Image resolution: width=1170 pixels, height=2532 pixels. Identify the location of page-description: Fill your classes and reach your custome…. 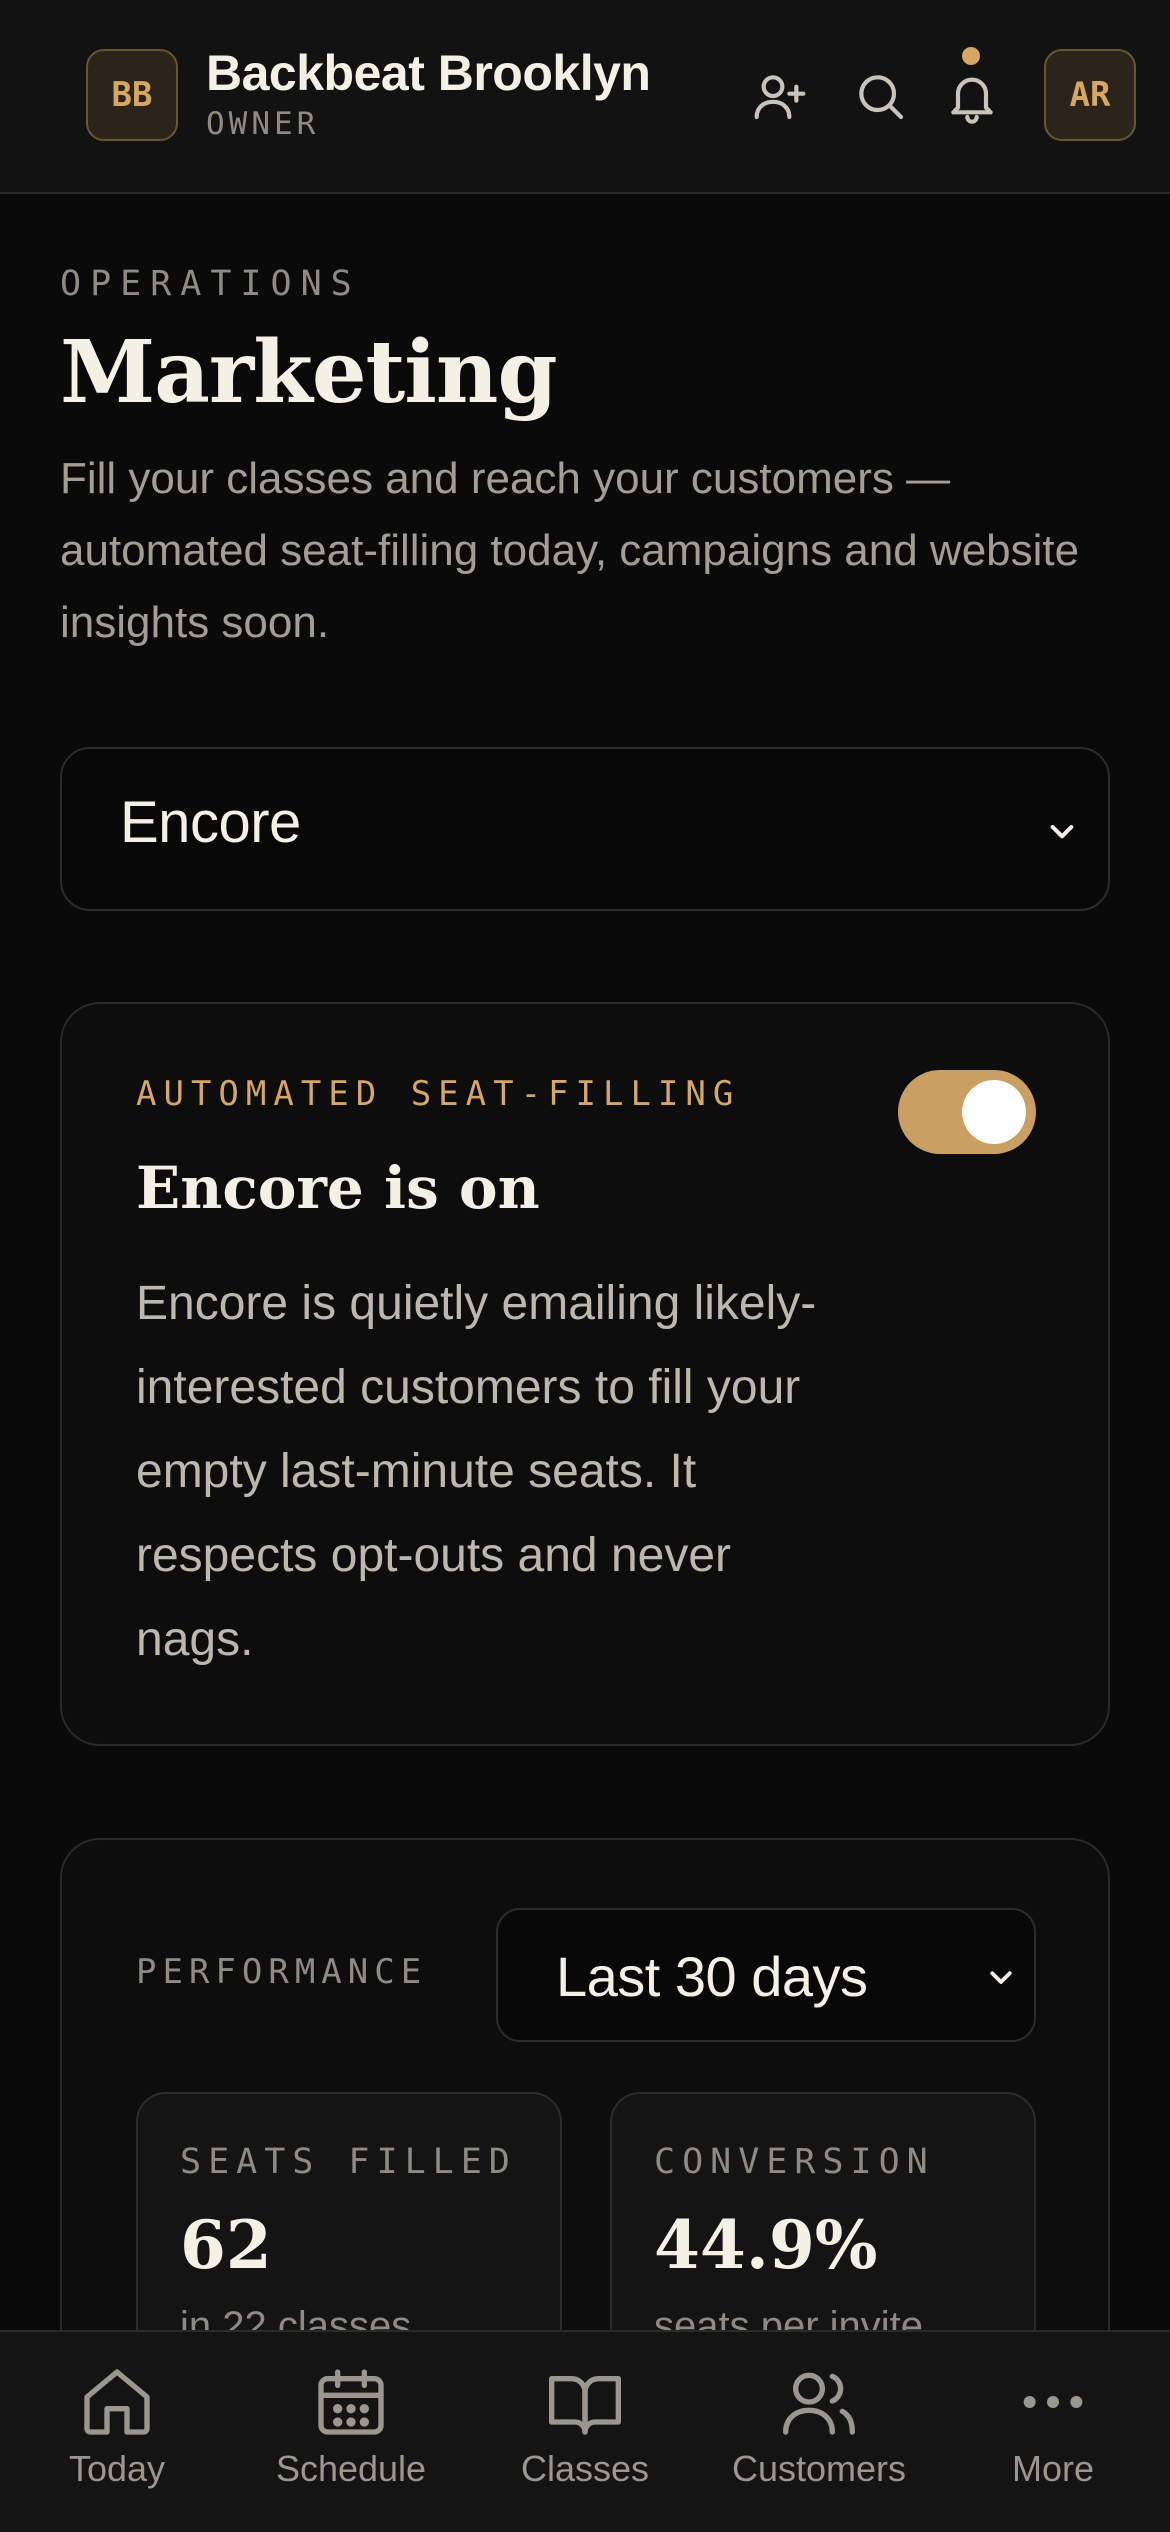
(570, 550).